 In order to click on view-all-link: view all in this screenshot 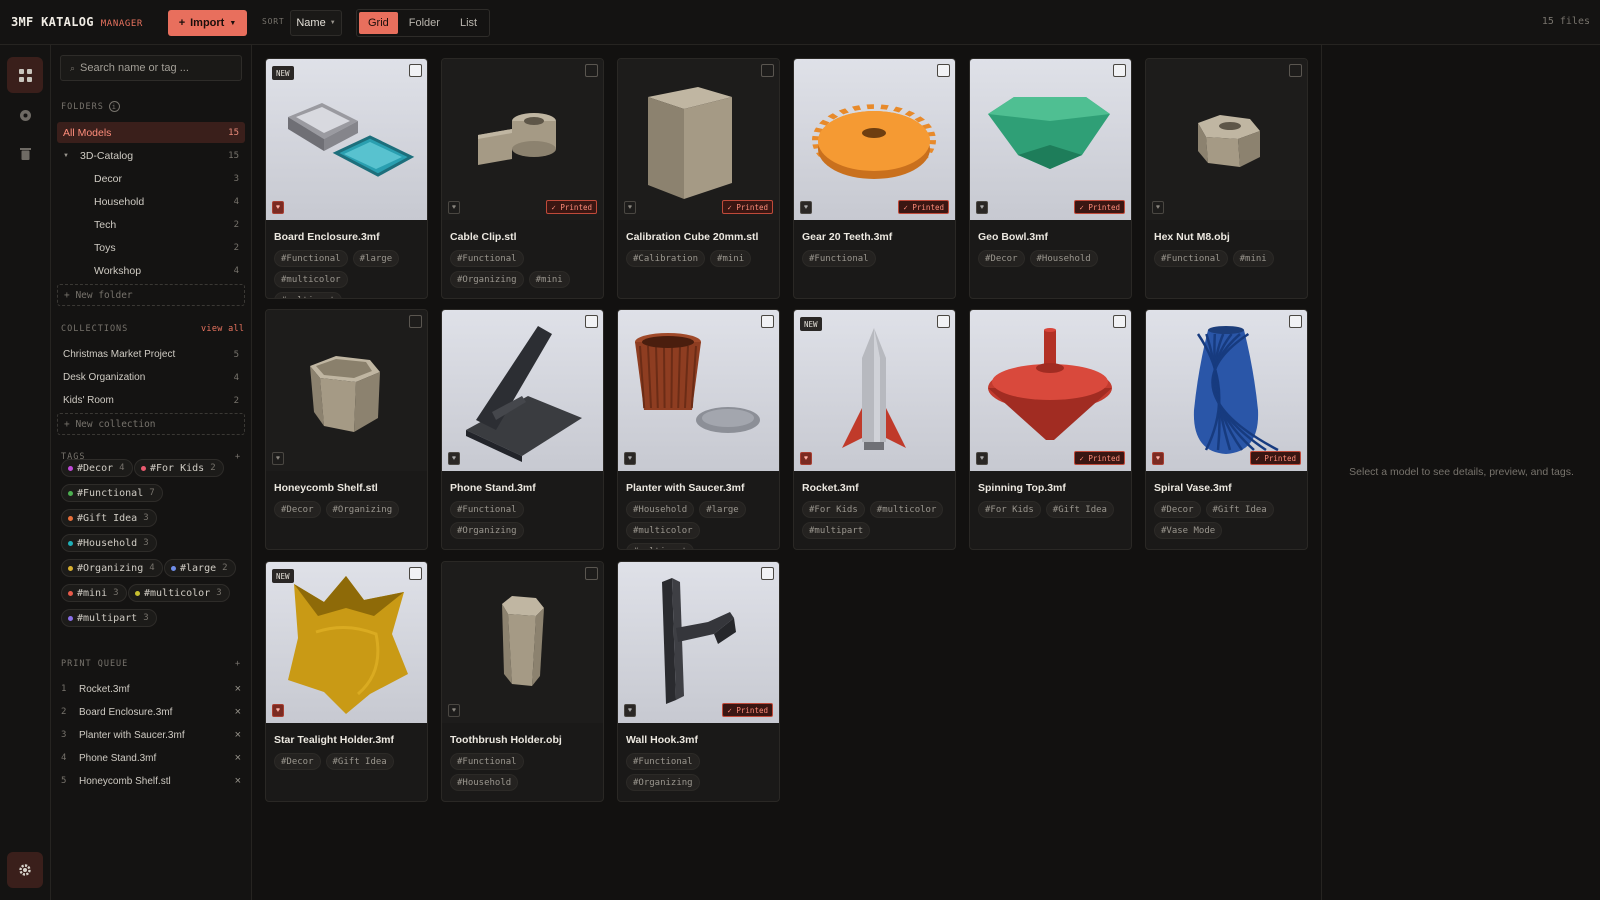, I will do `click(222, 329)`.